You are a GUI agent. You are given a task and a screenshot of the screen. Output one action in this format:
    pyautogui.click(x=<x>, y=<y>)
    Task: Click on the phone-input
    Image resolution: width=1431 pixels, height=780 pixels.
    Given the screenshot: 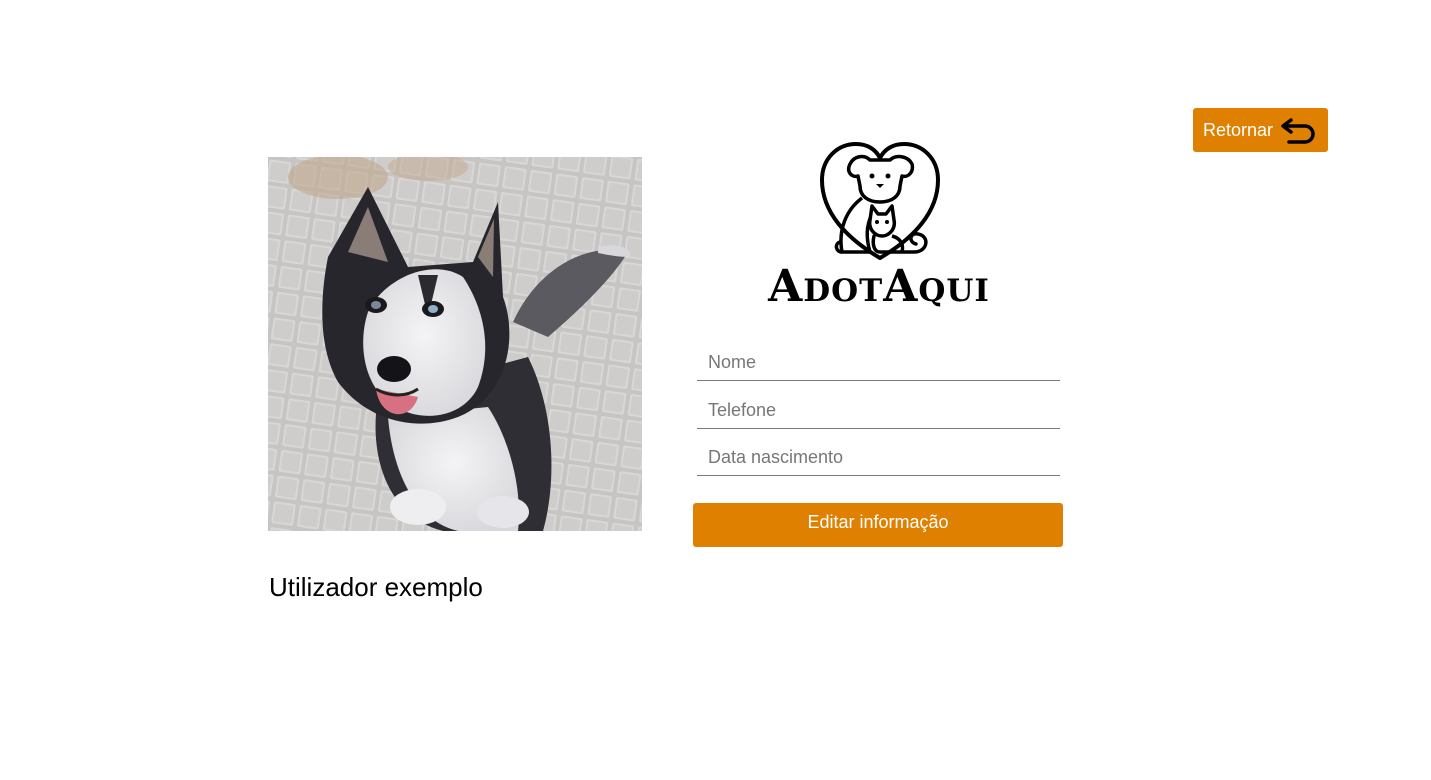 What is the action you would take?
    pyautogui.click(x=878, y=411)
    